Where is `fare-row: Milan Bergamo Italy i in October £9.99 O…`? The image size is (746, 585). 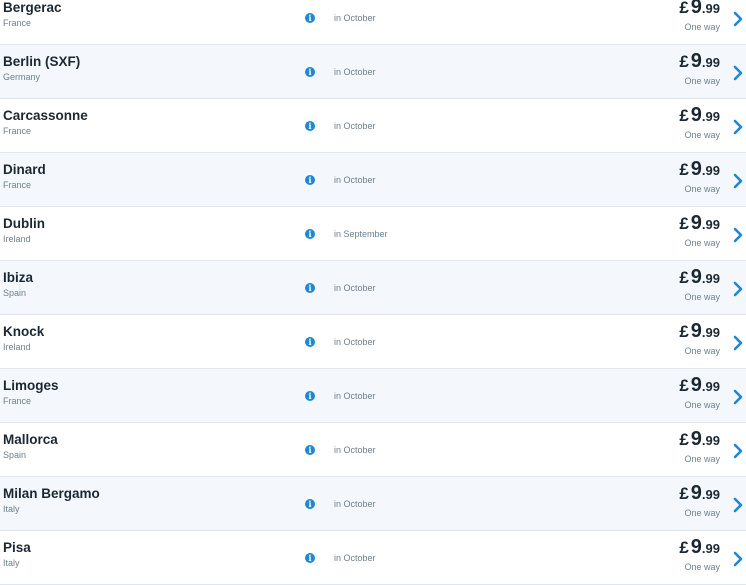 fare-row: Milan Bergamo Italy i in October £9.99 O… is located at coordinates (373, 504).